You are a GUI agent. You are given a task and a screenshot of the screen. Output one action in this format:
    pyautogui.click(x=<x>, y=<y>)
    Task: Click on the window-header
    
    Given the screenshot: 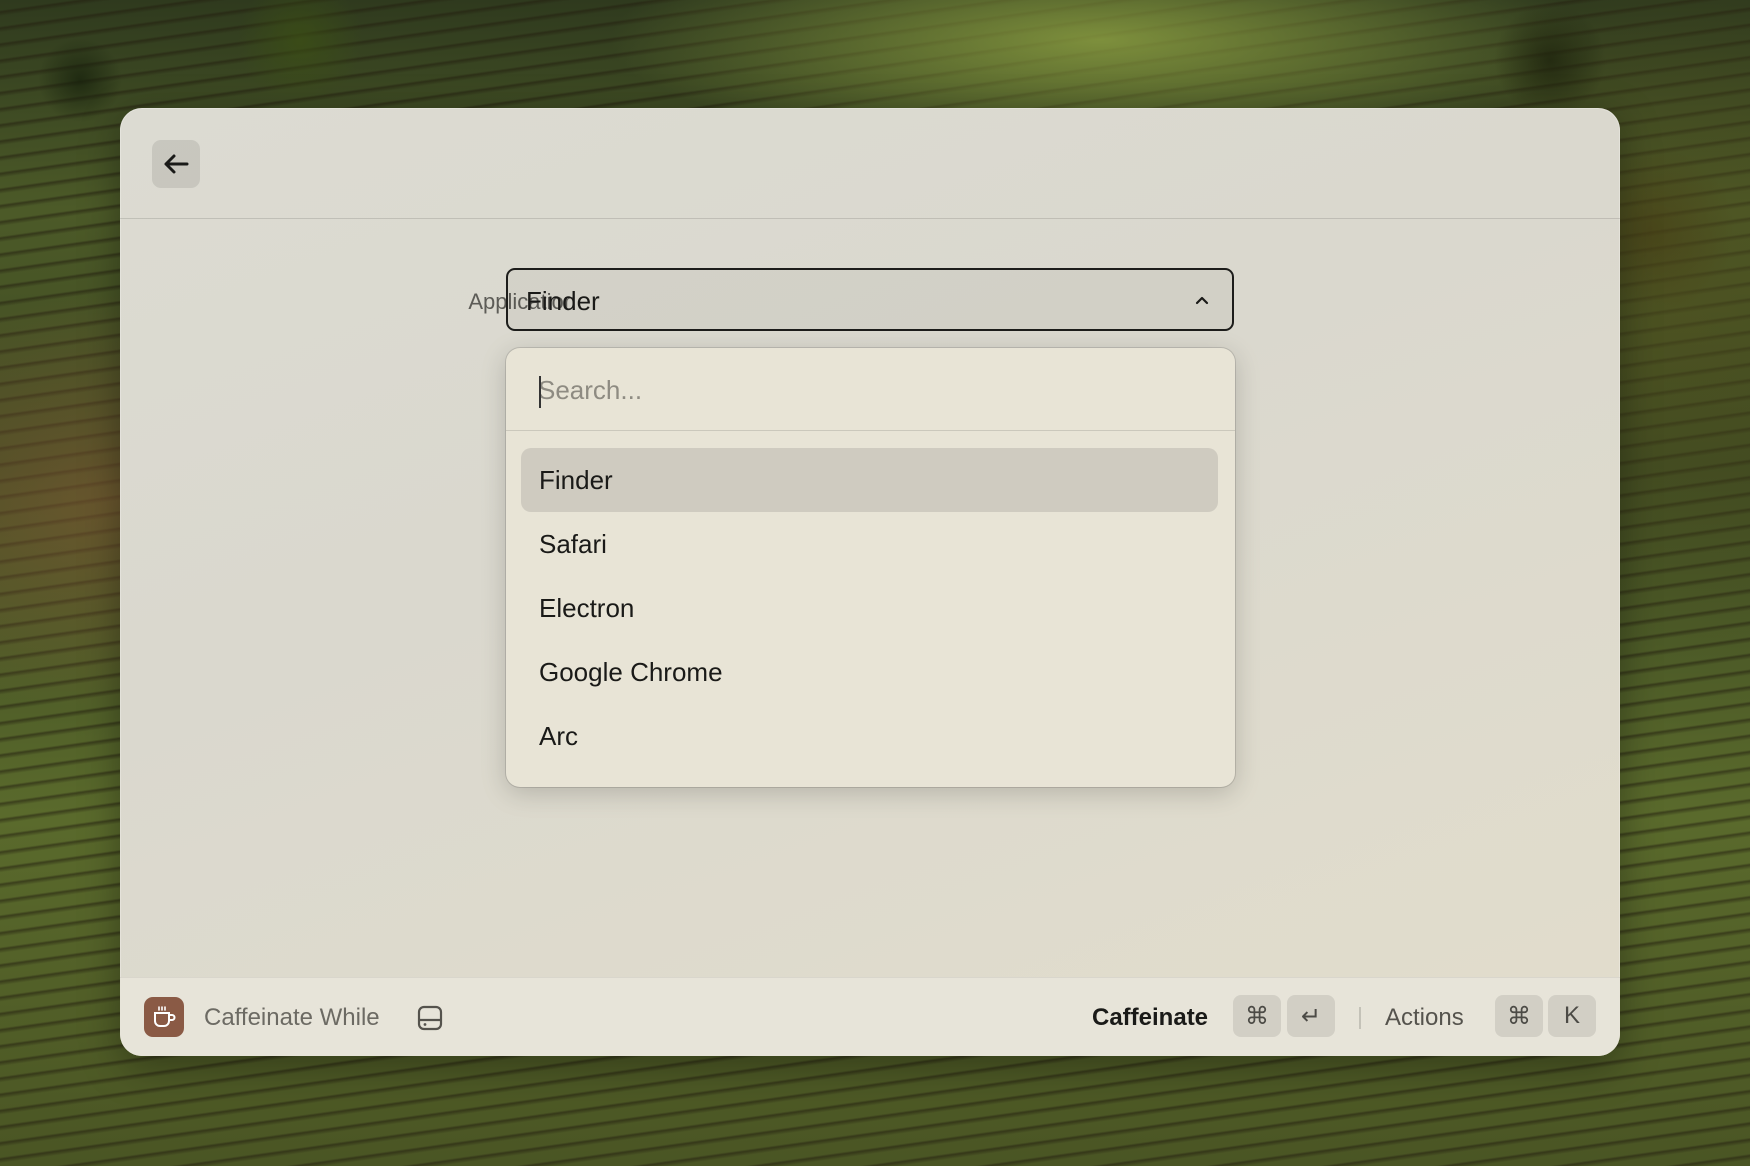 What is the action you would take?
    pyautogui.click(x=870, y=163)
    